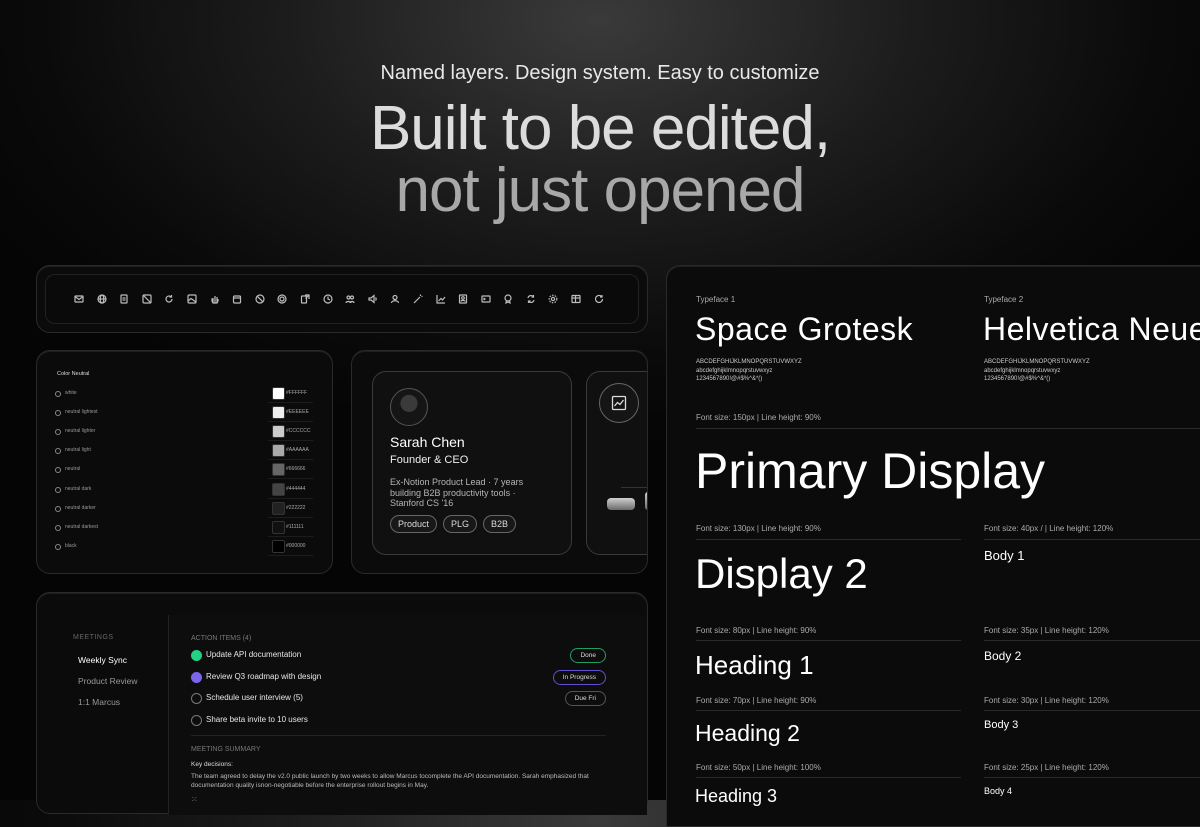 The width and height of the screenshot is (1200, 827). I want to click on color-hex: #FFFFFF, so click(297, 393).